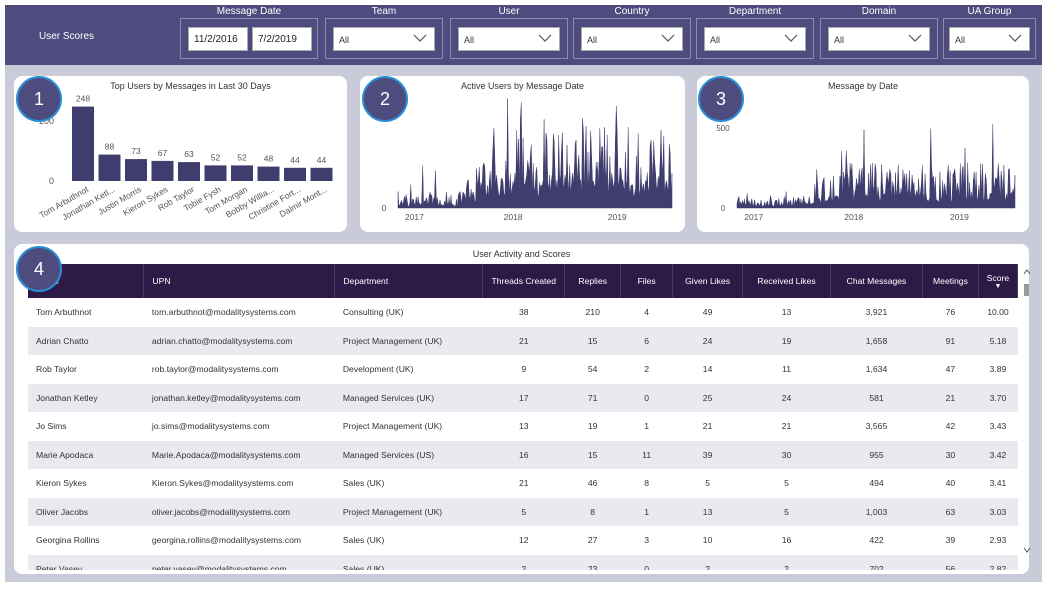 The width and height of the screenshot is (1047, 590). I want to click on y-tick-label: 500, so click(723, 128).